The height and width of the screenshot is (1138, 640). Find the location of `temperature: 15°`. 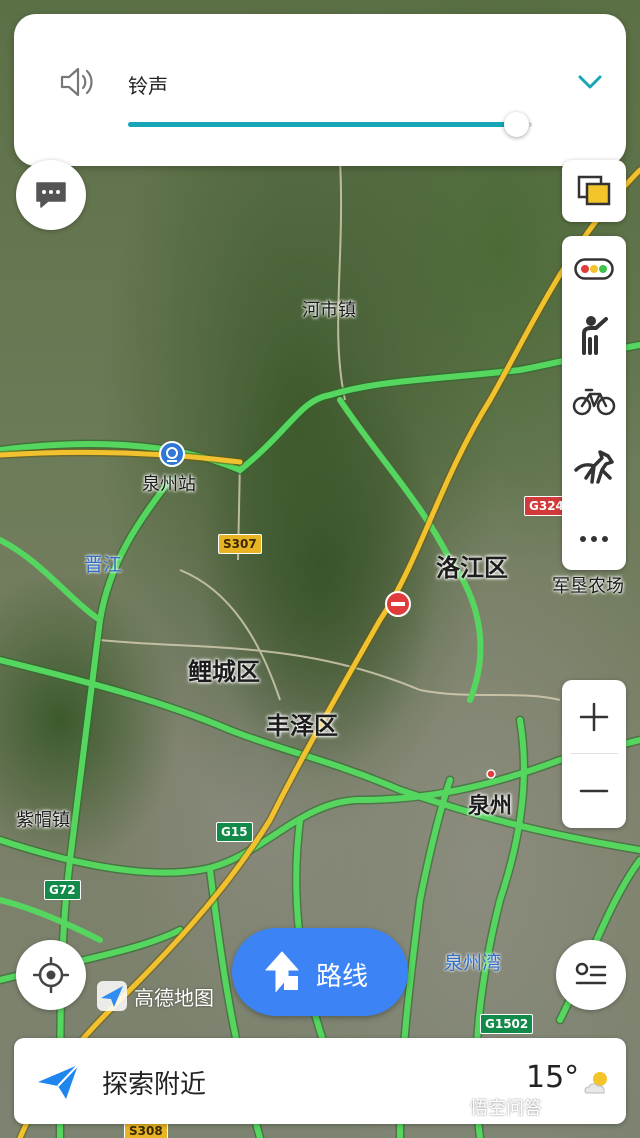

temperature: 15° is located at coordinates (553, 1077).